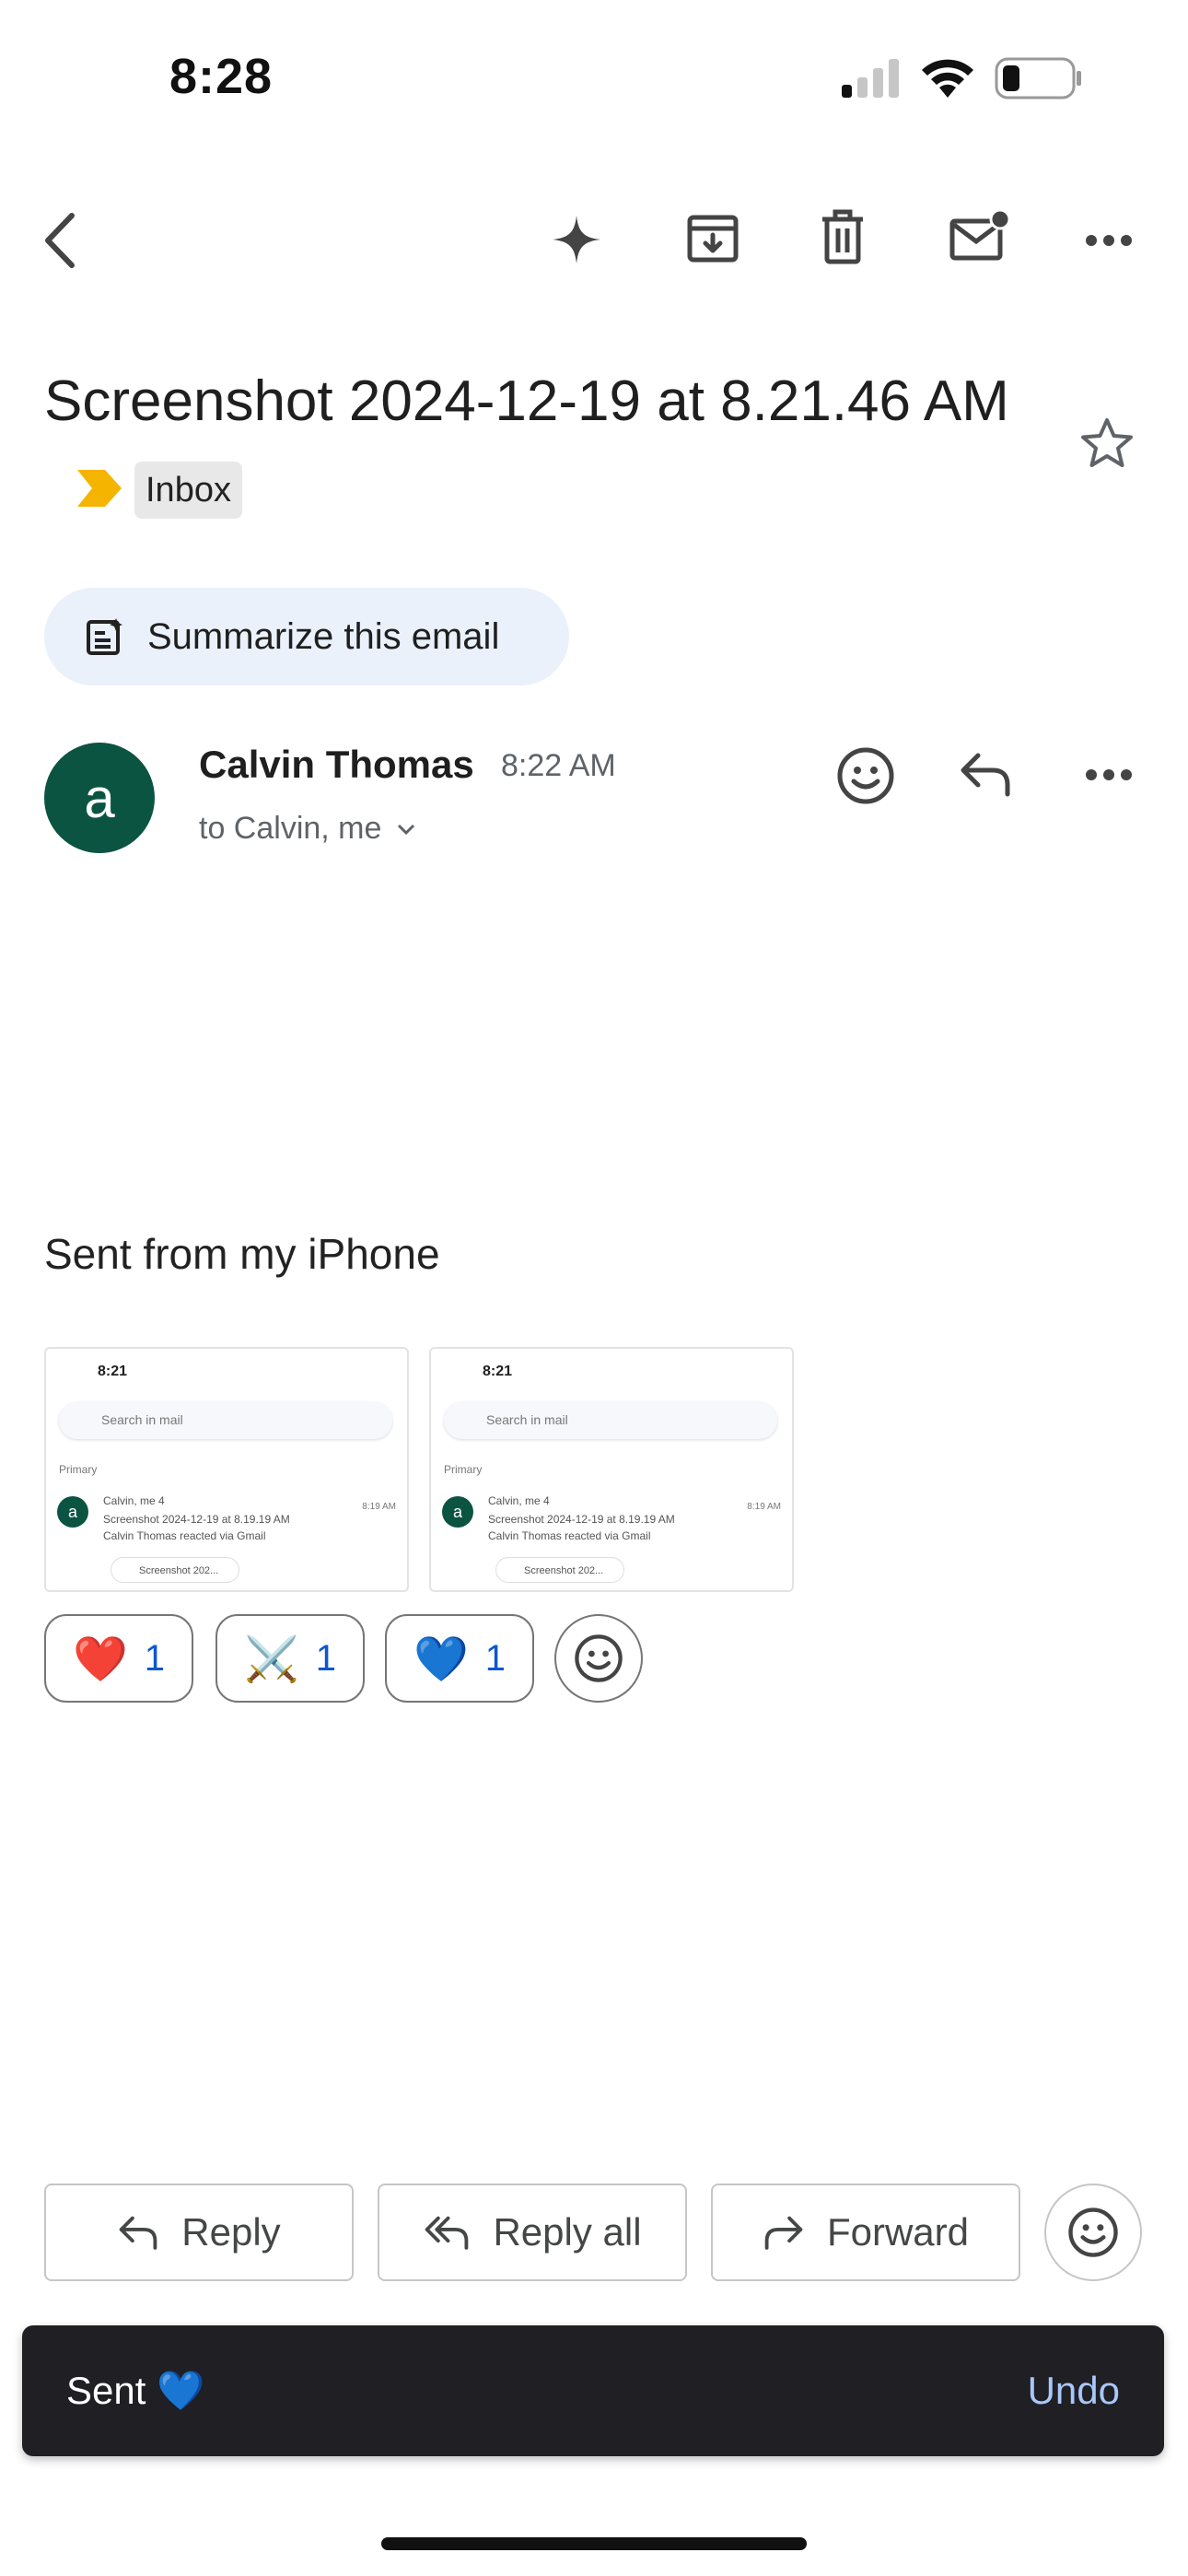  Describe the element at coordinates (323, 636) in the screenshot. I see `summarize-label: Summarize this email` at that location.